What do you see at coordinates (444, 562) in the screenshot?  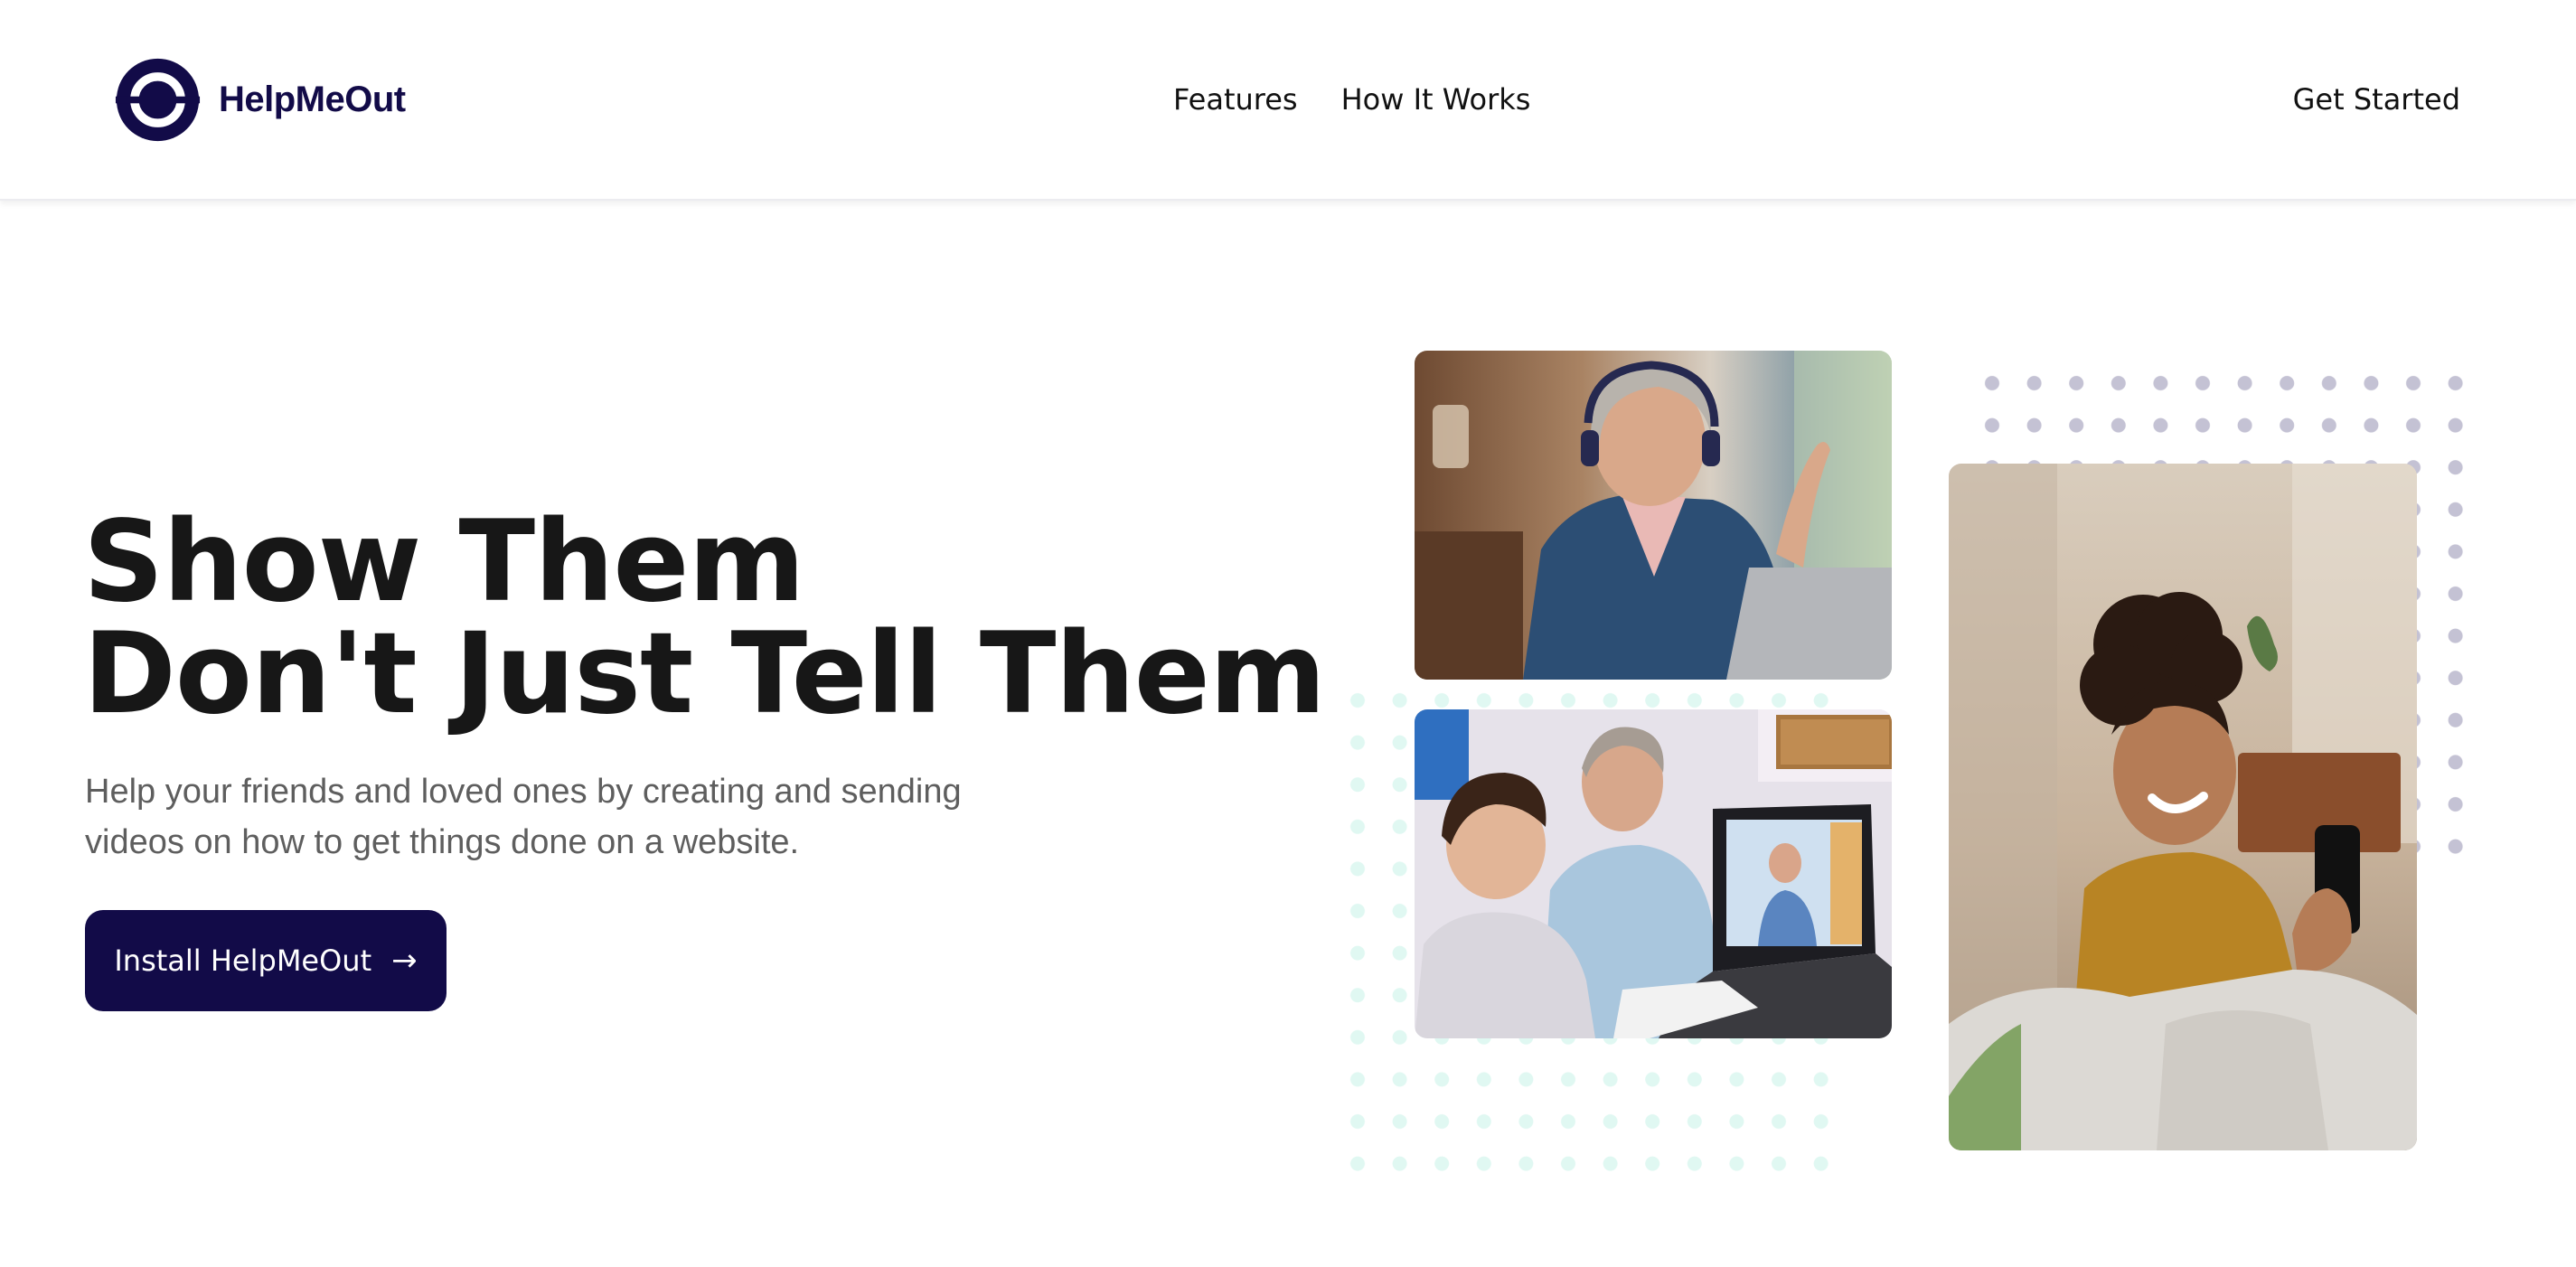 I see `hero-title-line-1: Show Them` at bounding box center [444, 562].